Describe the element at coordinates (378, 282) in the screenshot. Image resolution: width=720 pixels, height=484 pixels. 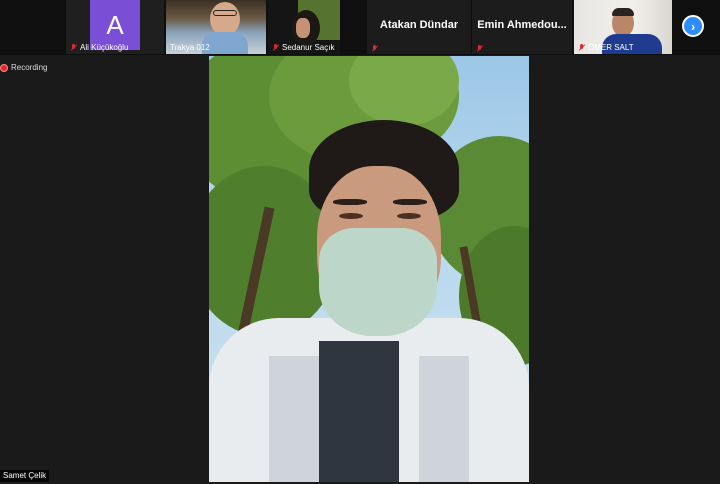
I see `face-mask` at that location.